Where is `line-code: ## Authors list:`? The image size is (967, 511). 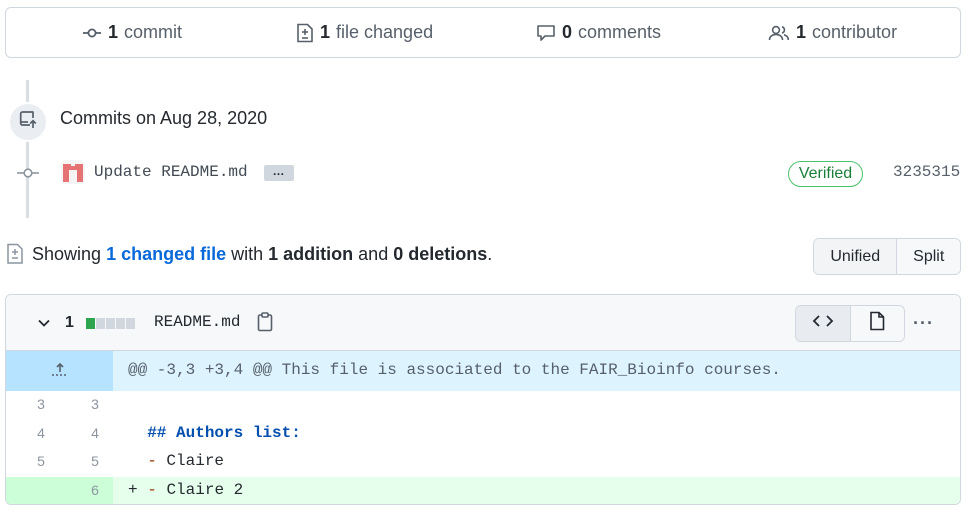
line-code: ## Authors list: is located at coordinates (214, 433).